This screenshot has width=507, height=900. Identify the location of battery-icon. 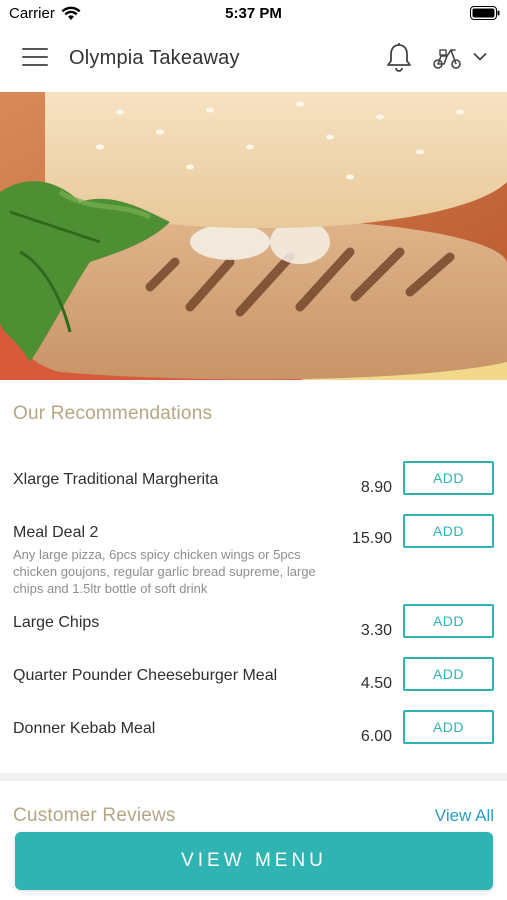
(485, 13).